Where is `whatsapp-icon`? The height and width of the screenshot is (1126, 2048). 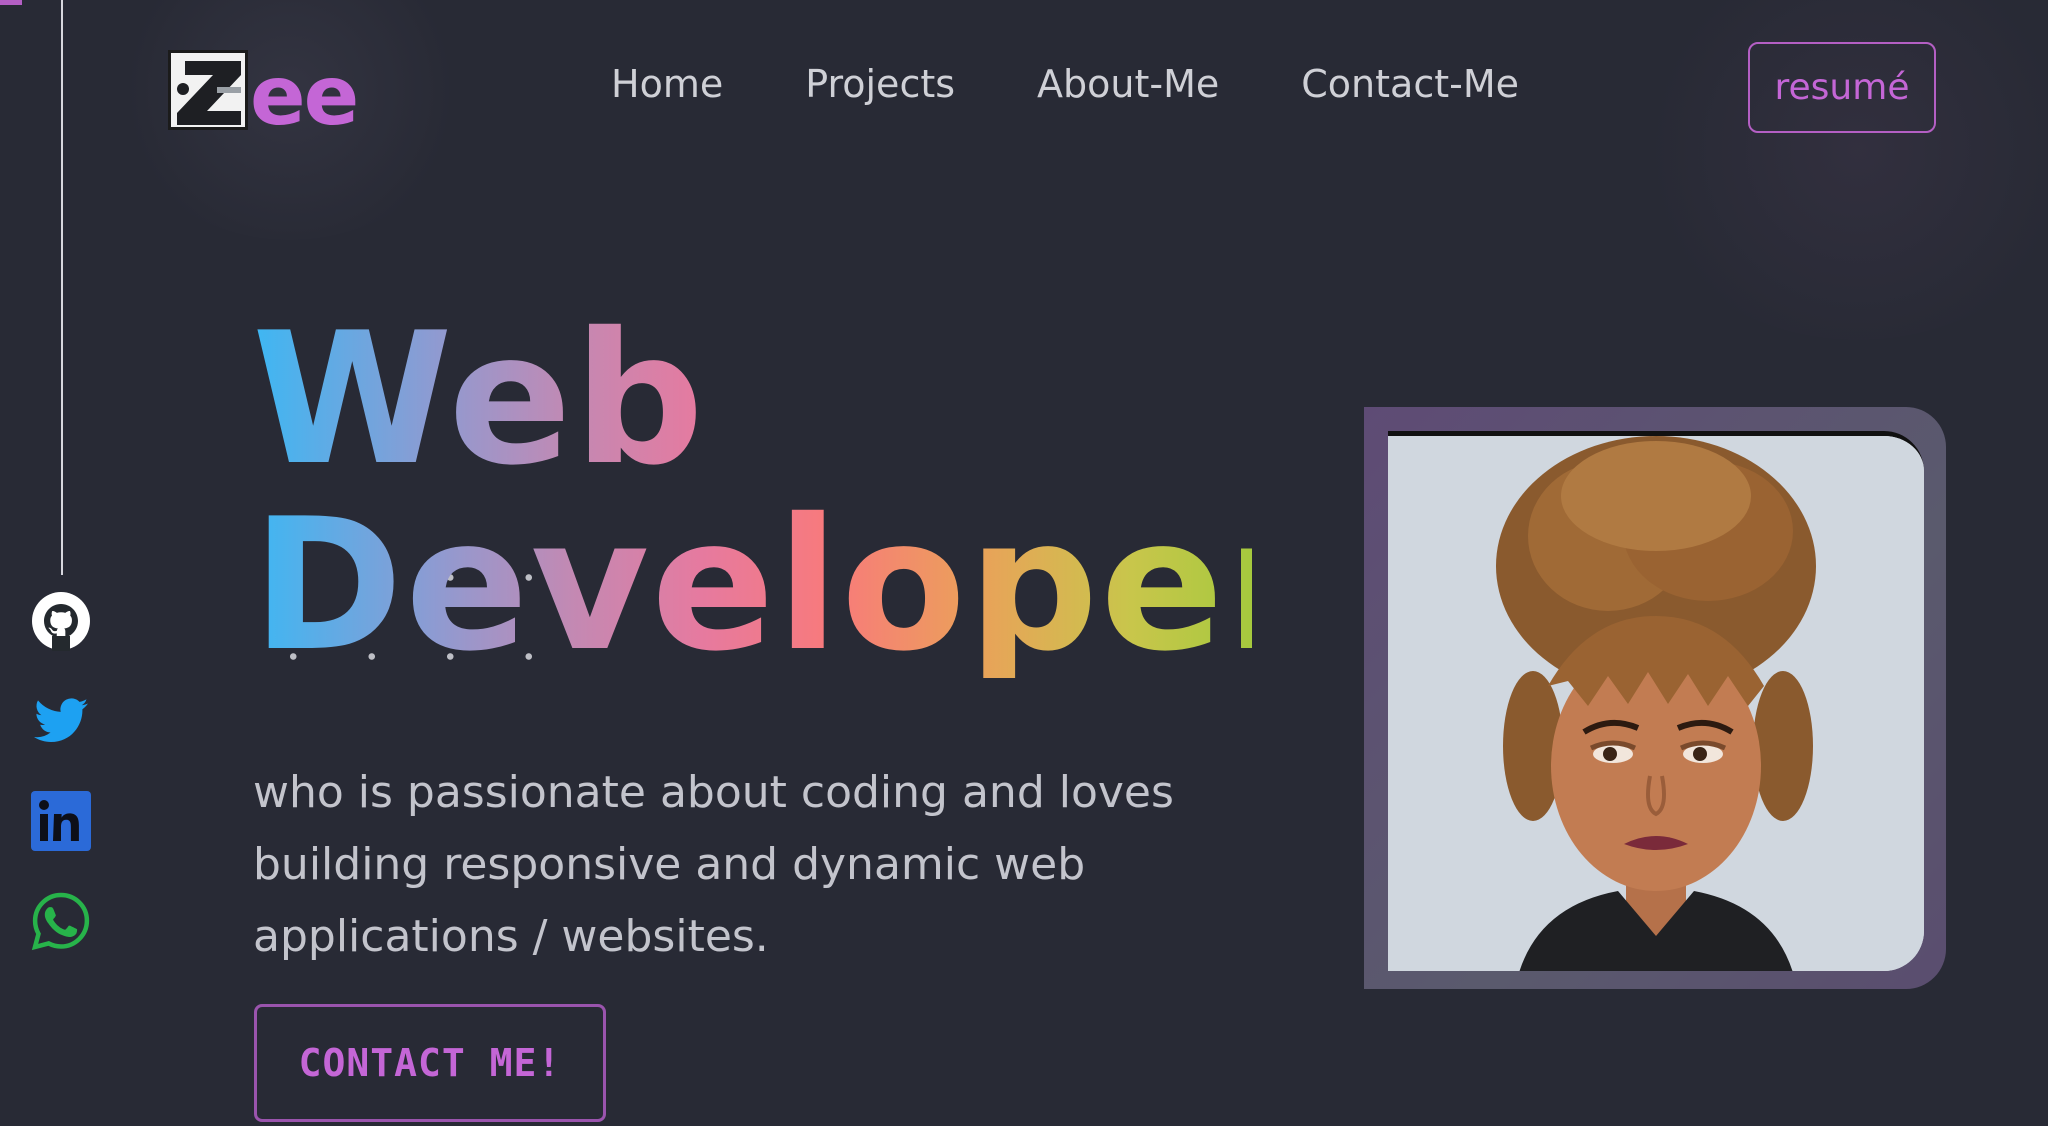 whatsapp-icon is located at coordinates (61, 921).